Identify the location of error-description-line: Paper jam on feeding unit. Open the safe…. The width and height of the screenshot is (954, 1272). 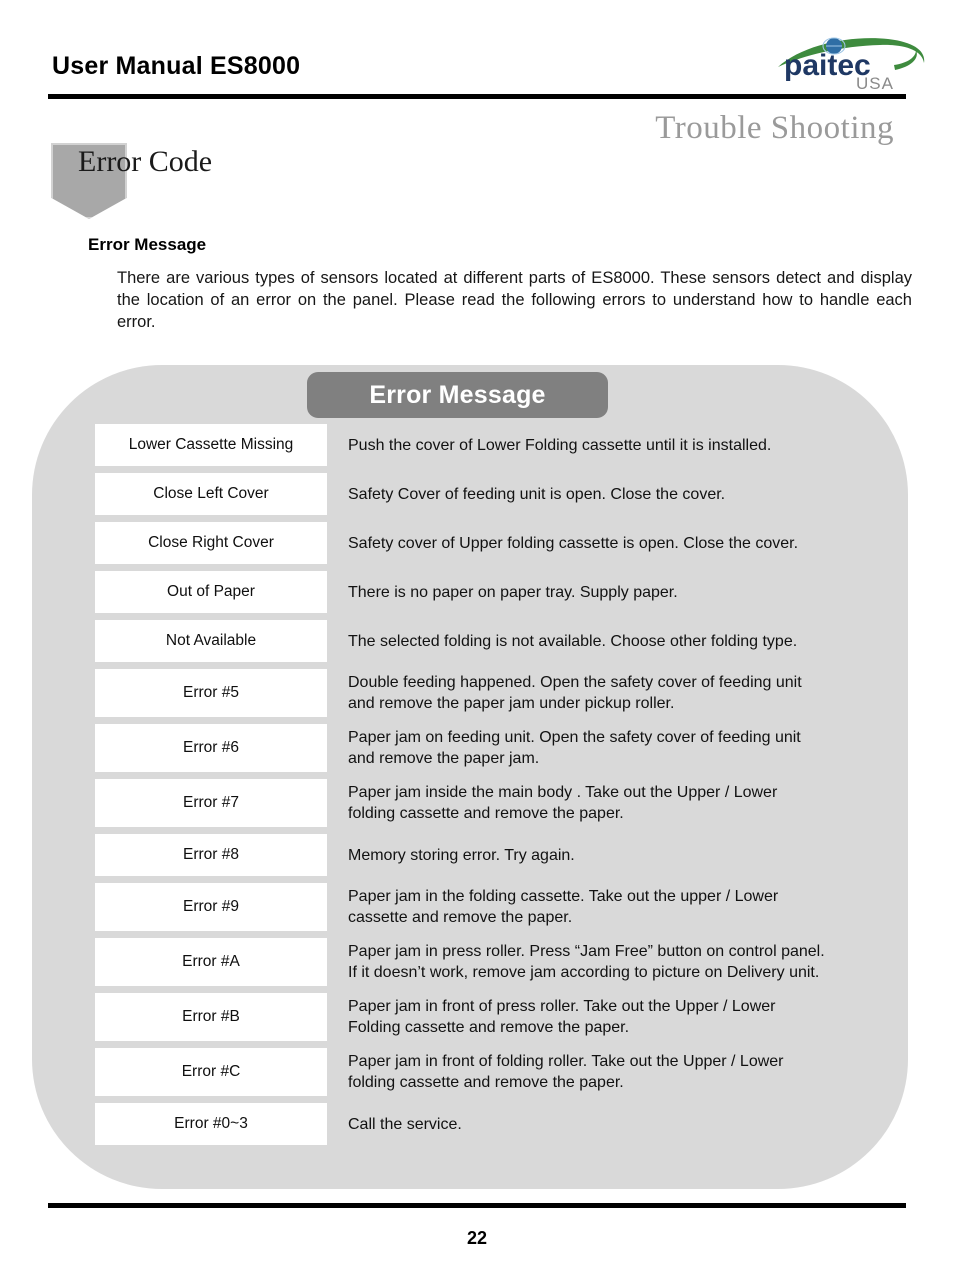
(574, 737).